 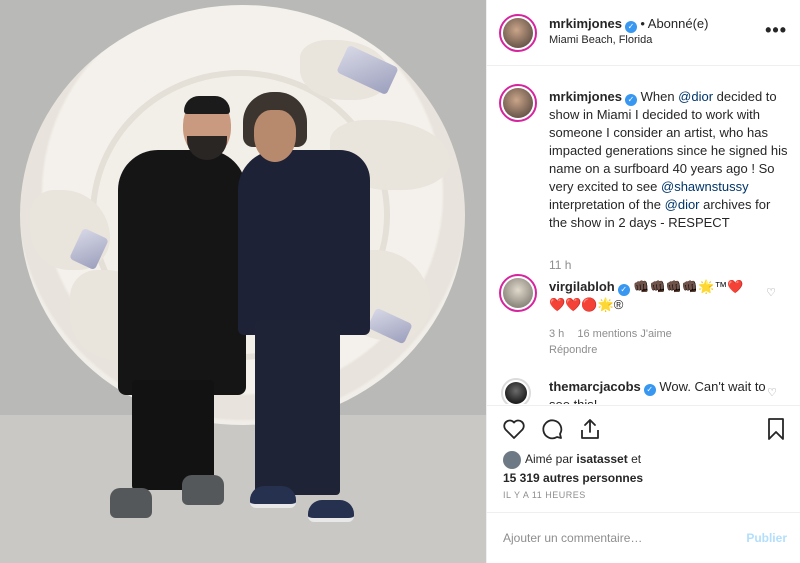 What do you see at coordinates (585, 96) in the screenshot?
I see `caption-author: mrkimjones` at bounding box center [585, 96].